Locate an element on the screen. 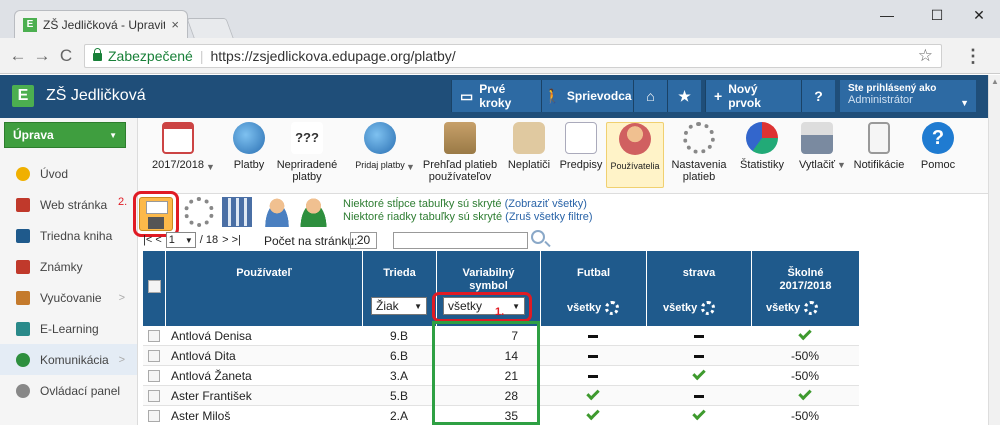 The height and width of the screenshot is (425, 1000). users-button: Používatelia is located at coordinates (635, 155).